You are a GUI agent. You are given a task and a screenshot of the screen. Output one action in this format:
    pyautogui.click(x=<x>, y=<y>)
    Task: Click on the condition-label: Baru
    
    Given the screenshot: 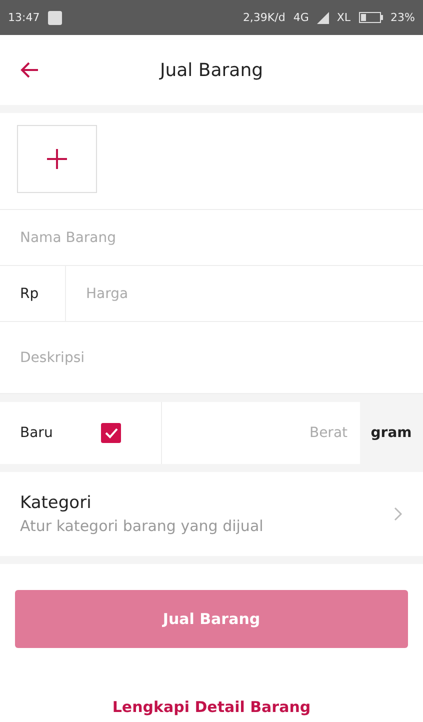 What is the action you would take?
    pyautogui.click(x=36, y=433)
    